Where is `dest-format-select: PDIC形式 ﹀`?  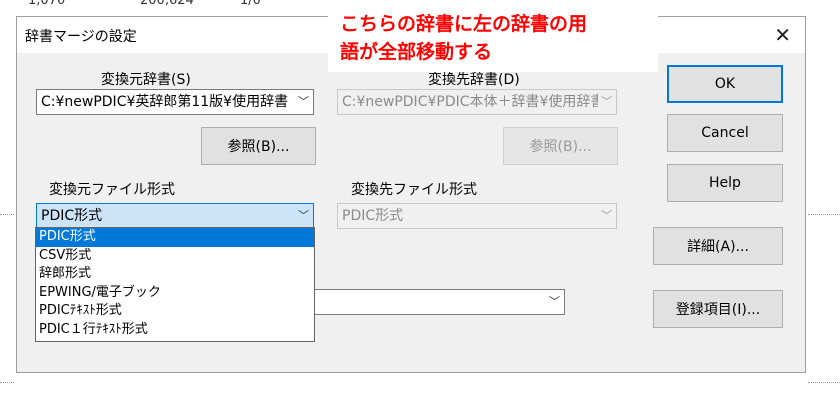 dest-format-select: PDIC形式 ﹀ is located at coordinates (477, 216).